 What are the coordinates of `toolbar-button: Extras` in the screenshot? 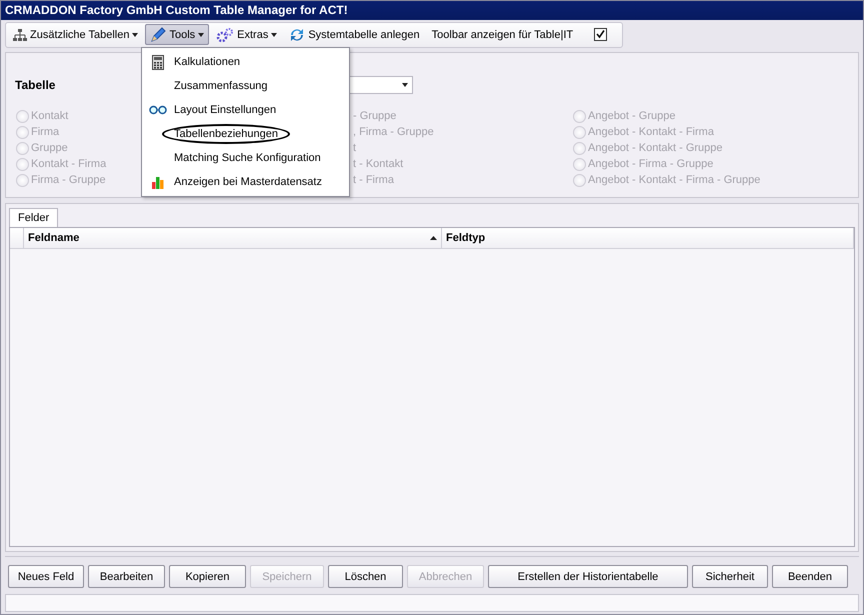 It's located at (246, 35).